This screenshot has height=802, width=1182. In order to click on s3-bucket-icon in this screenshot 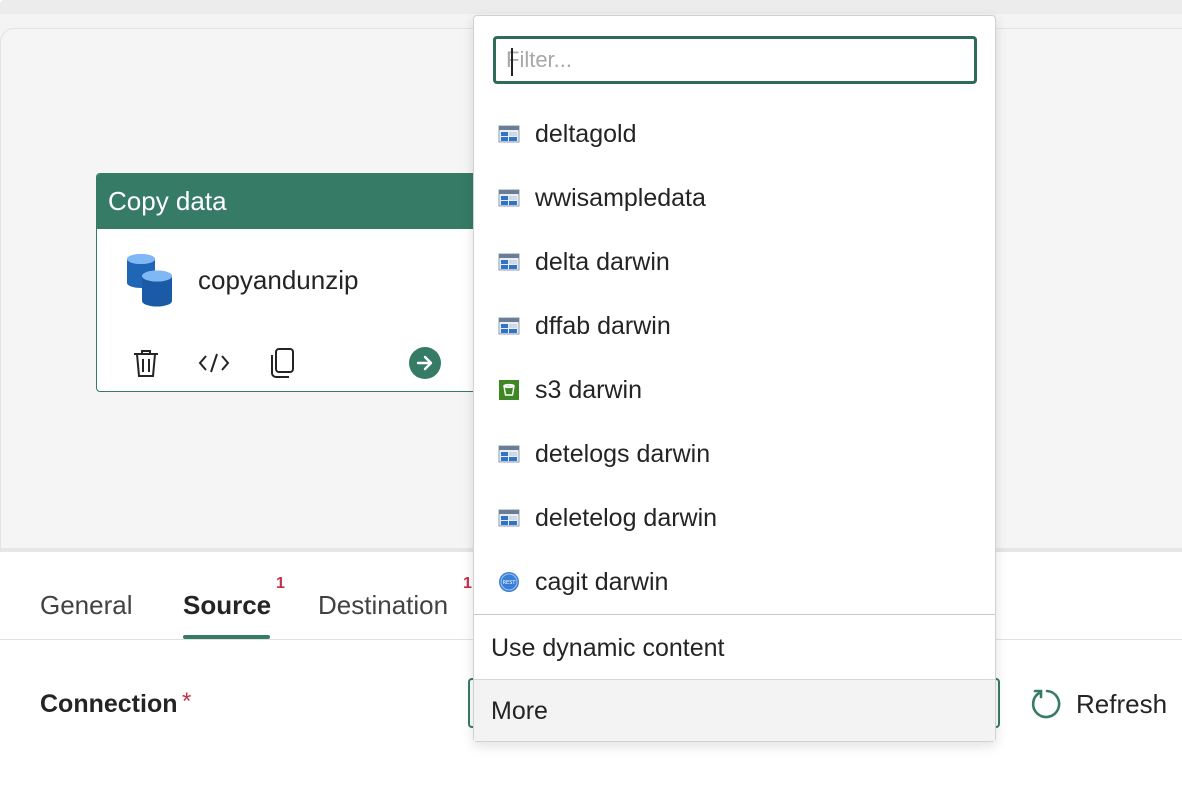, I will do `click(509, 390)`.